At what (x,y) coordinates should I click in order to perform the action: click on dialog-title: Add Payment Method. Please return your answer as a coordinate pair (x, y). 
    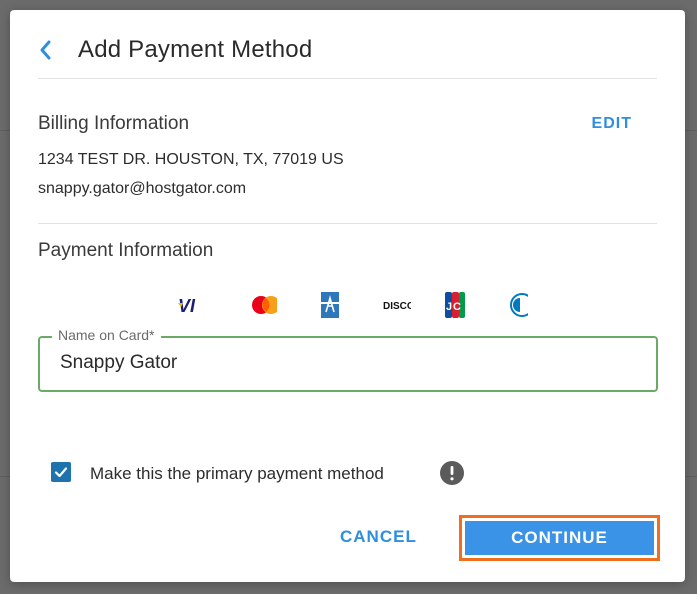
    Looking at the image, I should click on (195, 49).